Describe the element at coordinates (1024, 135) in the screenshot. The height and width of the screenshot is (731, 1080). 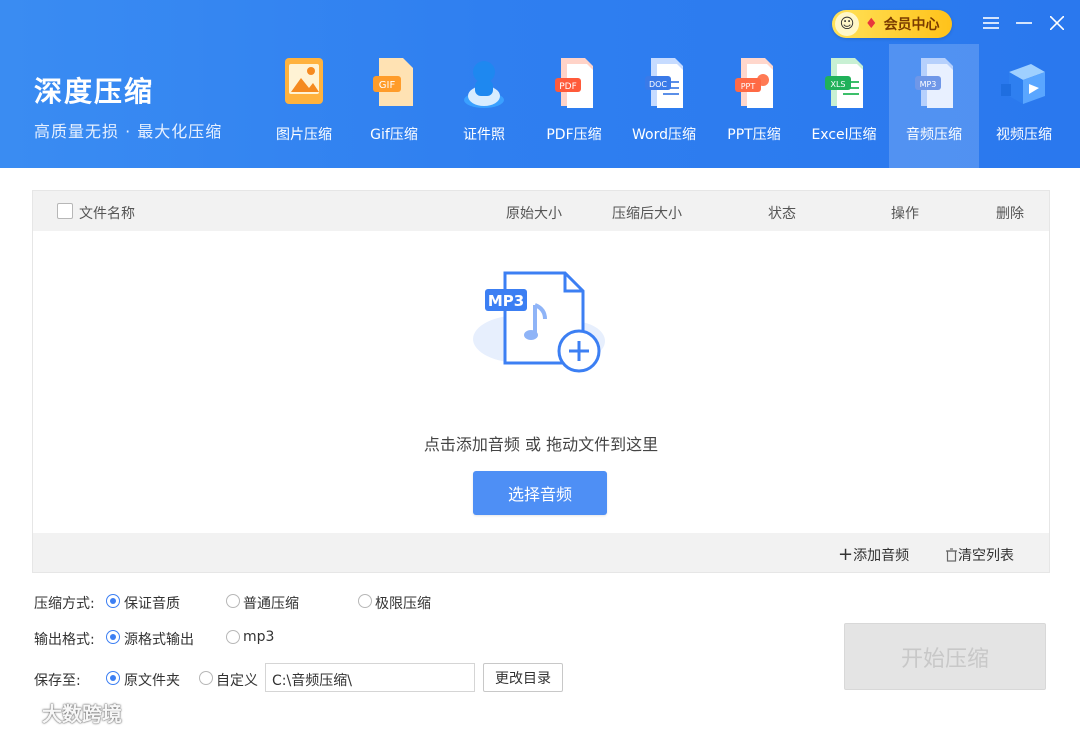
I see `tab-label: 视频压缩` at that location.